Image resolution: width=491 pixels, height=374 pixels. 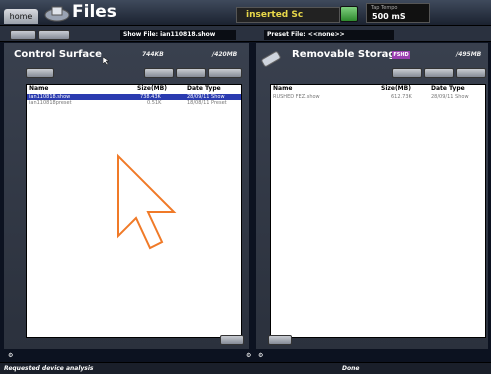 I want to click on storage-badge: FSHD, so click(x=401, y=55).